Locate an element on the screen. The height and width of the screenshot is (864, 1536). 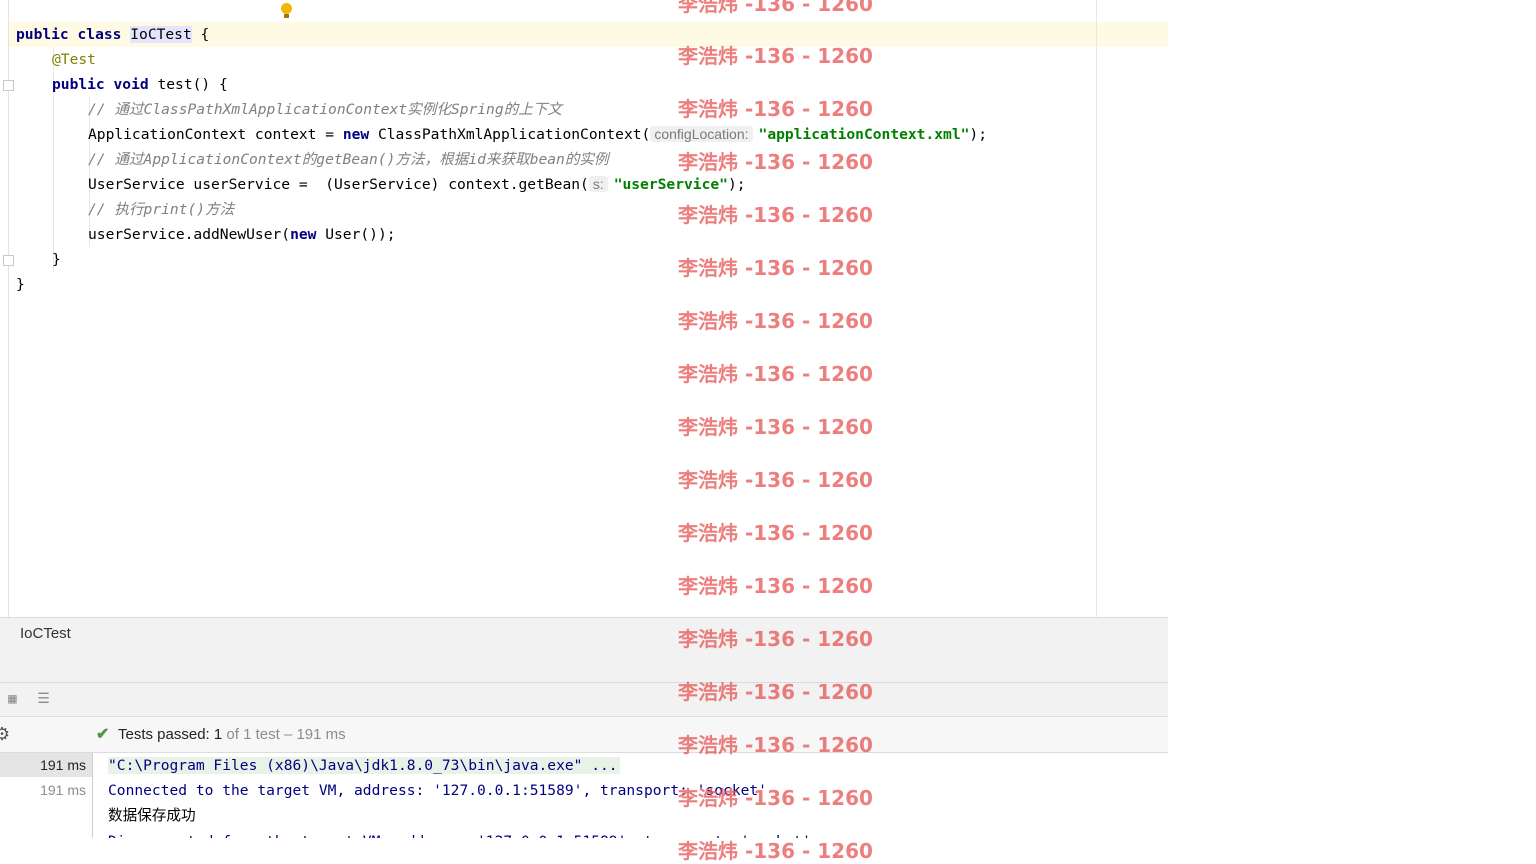
code-line-comment: // 执行print()方法 is located at coordinates (161, 209).